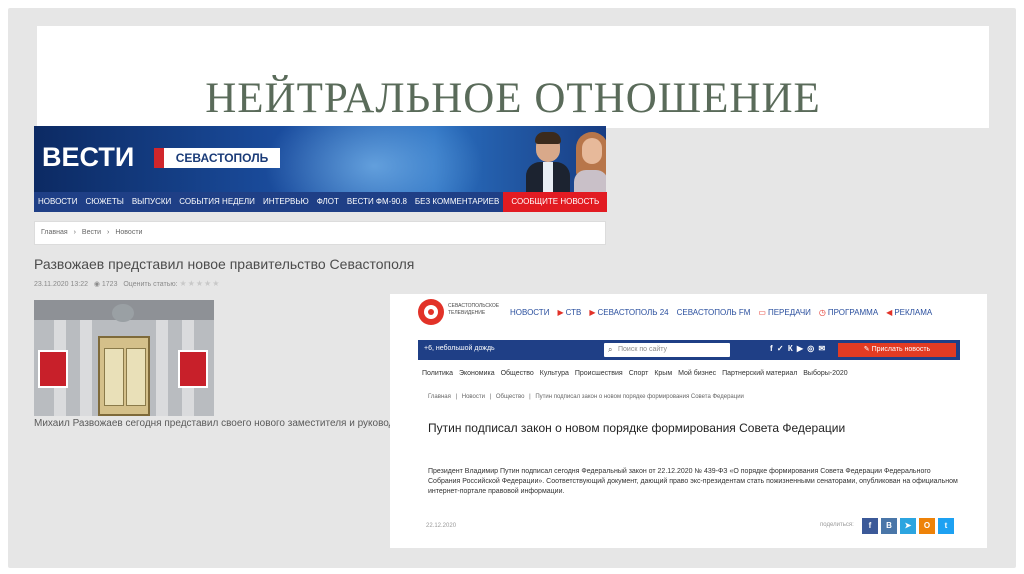 The width and height of the screenshot is (1024, 574). Describe the element at coordinates (96, 284) in the screenshot. I see `eye-icon: ◉` at that location.